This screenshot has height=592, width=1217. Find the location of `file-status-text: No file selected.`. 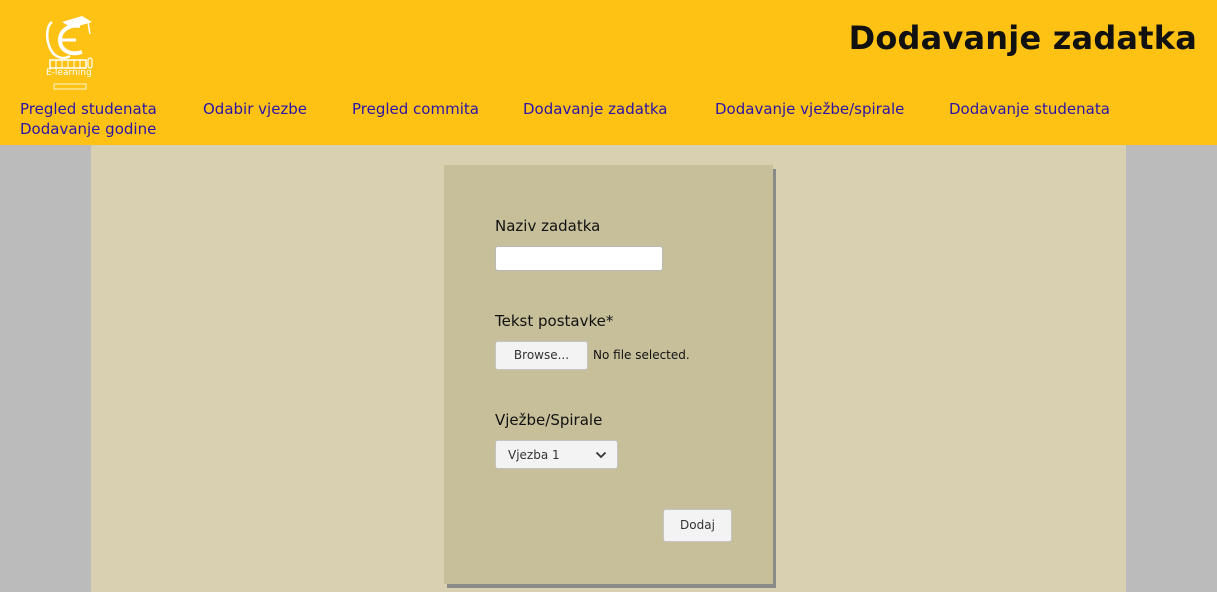

file-status-text: No file selected. is located at coordinates (641, 355).